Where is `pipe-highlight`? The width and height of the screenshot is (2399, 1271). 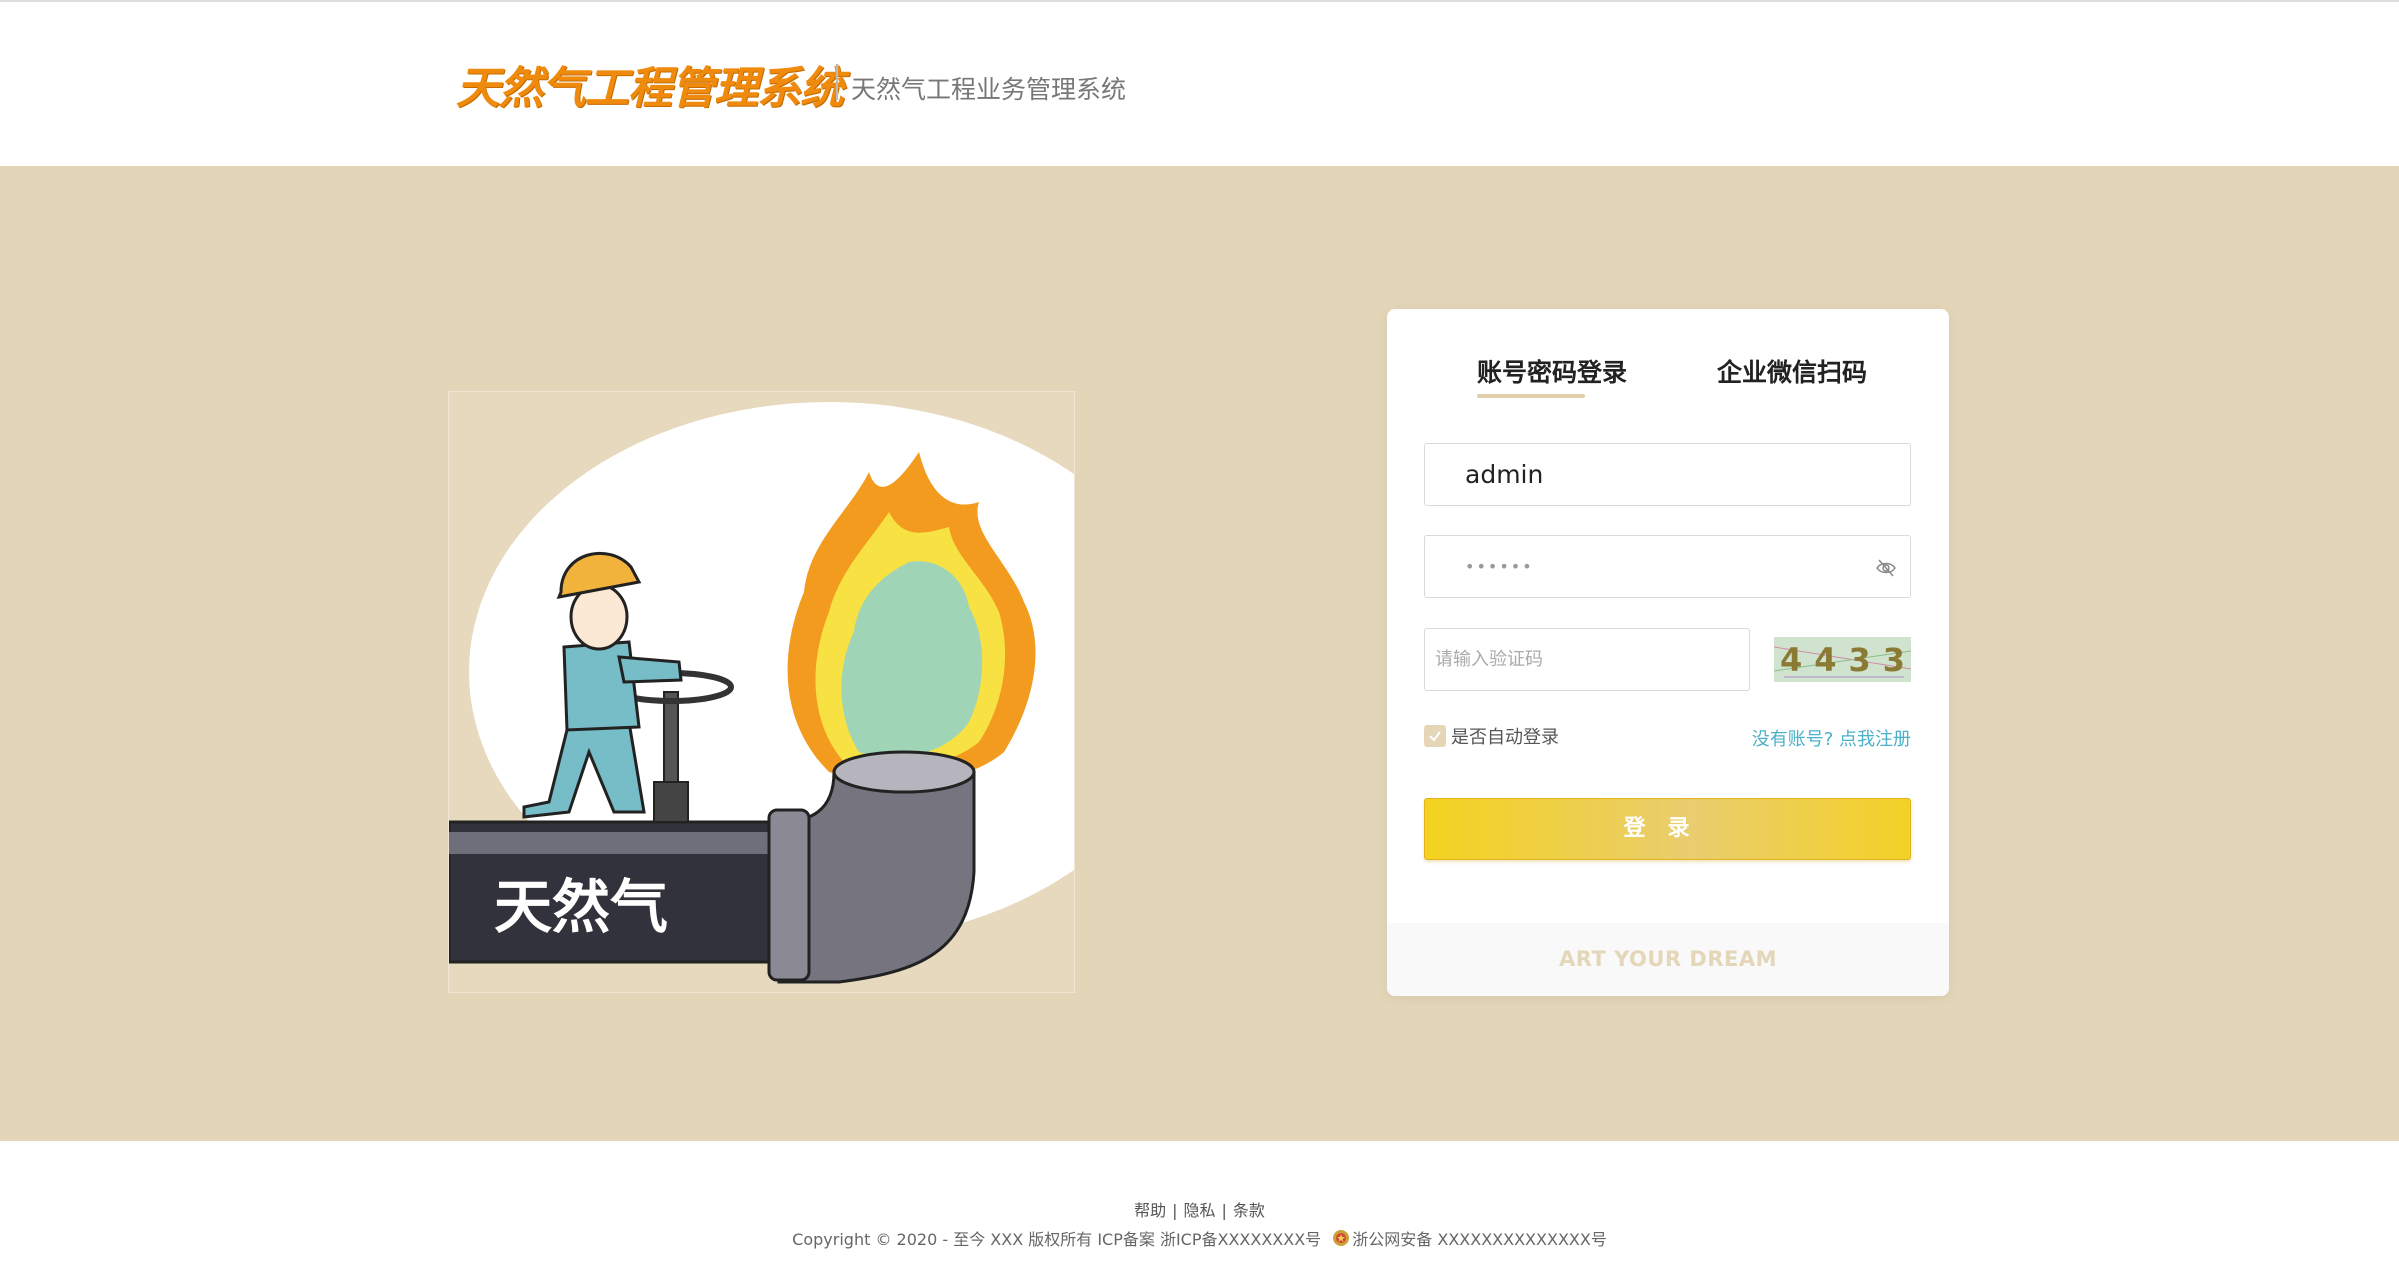
pipe-highlight is located at coordinates (619, 843).